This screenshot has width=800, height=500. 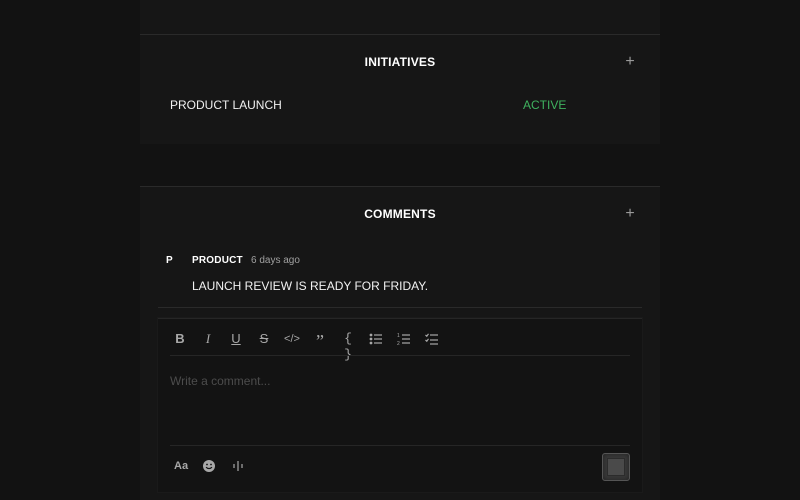 What do you see at coordinates (310, 286) in the screenshot?
I see `comment-body: LAUNCH REVIEW IS READY FOR FRIDAY.` at bounding box center [310, 286].